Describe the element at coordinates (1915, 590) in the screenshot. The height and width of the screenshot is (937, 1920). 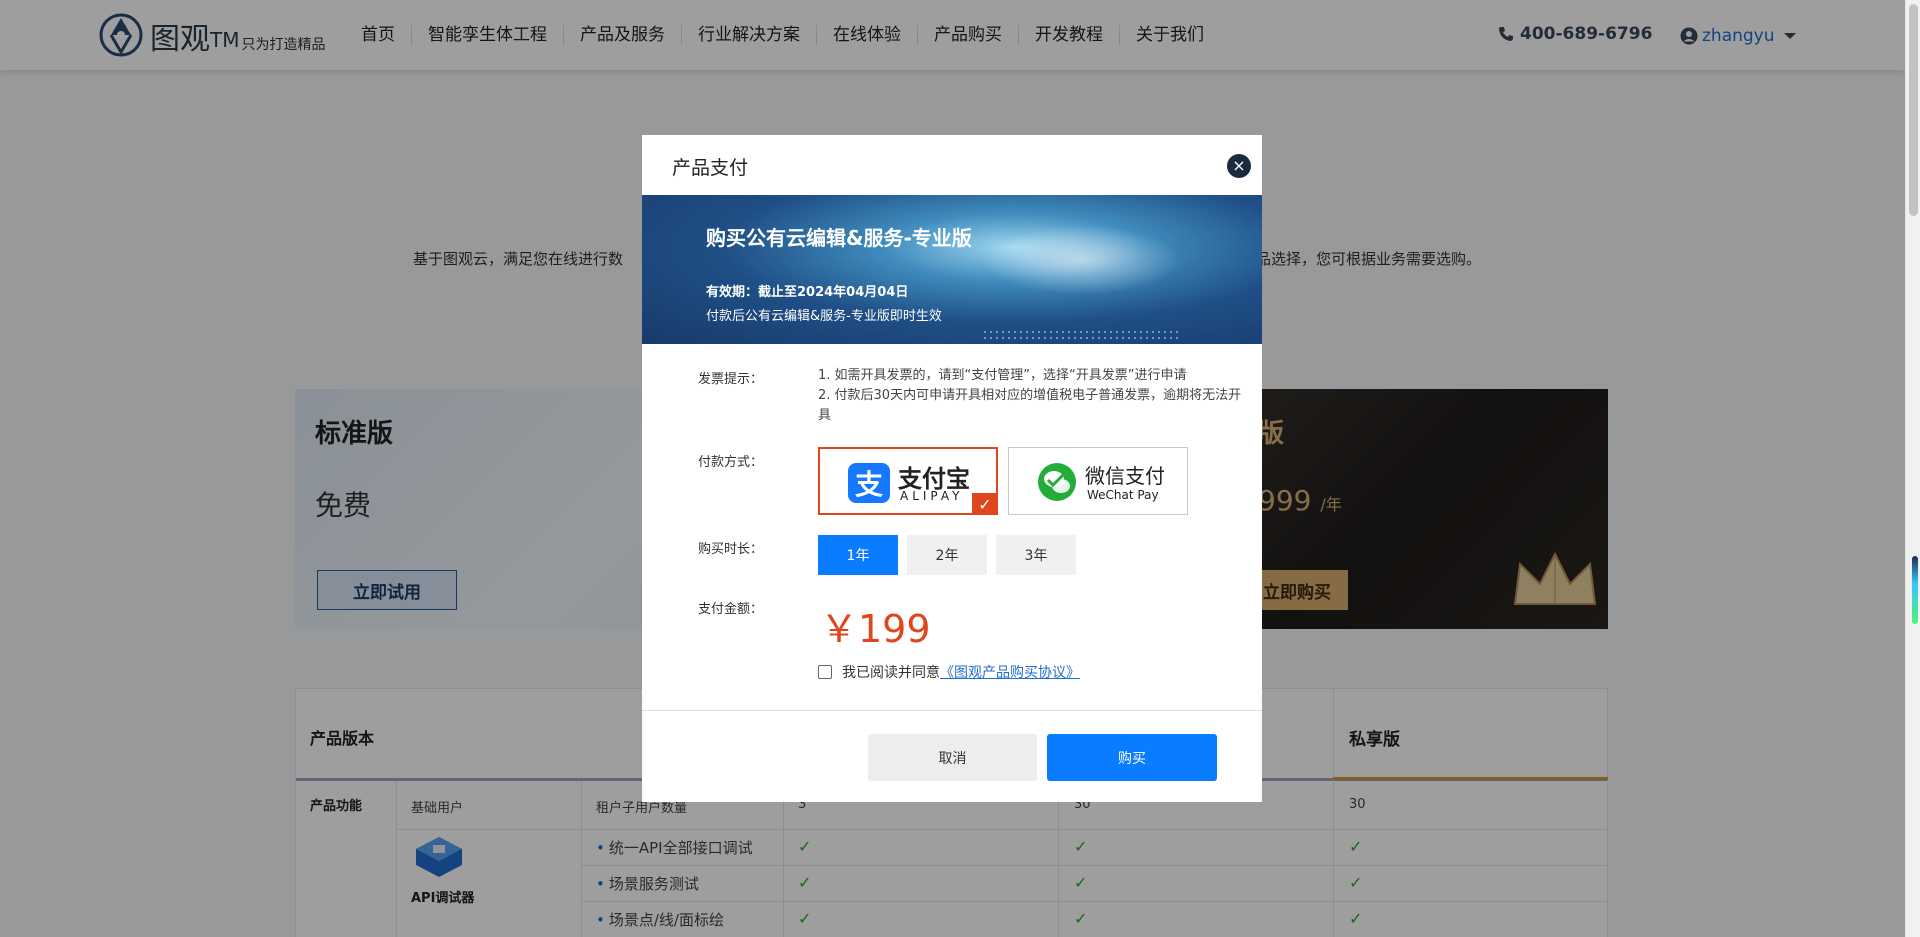
I see `scroll-indicator` at that location.